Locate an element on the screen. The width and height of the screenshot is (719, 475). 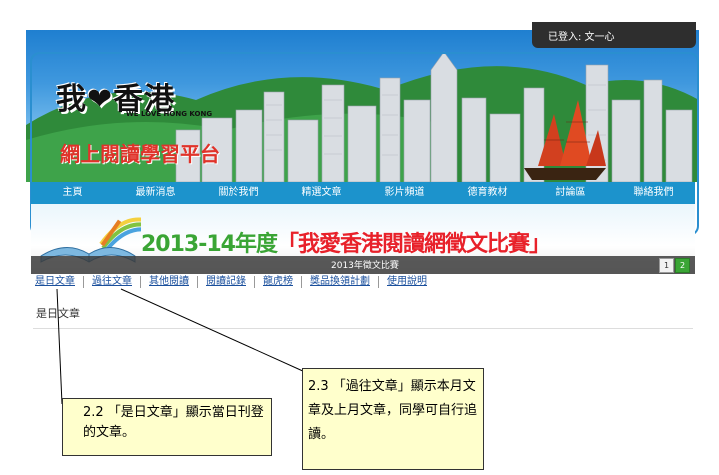
nav-item-contact: 聯絡我們 is located at coordinates (653, 193).